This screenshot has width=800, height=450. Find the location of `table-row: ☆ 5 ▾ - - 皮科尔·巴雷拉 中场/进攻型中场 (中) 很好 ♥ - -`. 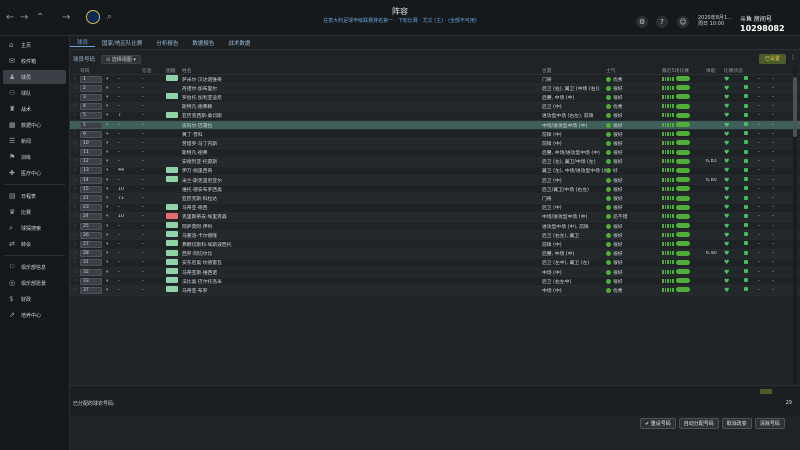

table-row: ☆ 5 ▾ - - 皮科尔·巴雷拉 中场/进攻型中场 (中) 很好 ♥ - - is located at coordinates (435, 125).